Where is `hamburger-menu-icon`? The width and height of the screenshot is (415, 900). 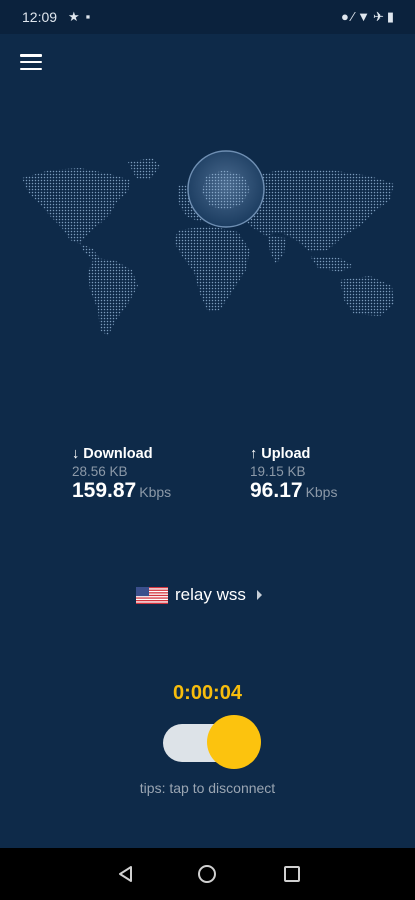 hamburger-menu-icon is located at coordinates (31, 55).